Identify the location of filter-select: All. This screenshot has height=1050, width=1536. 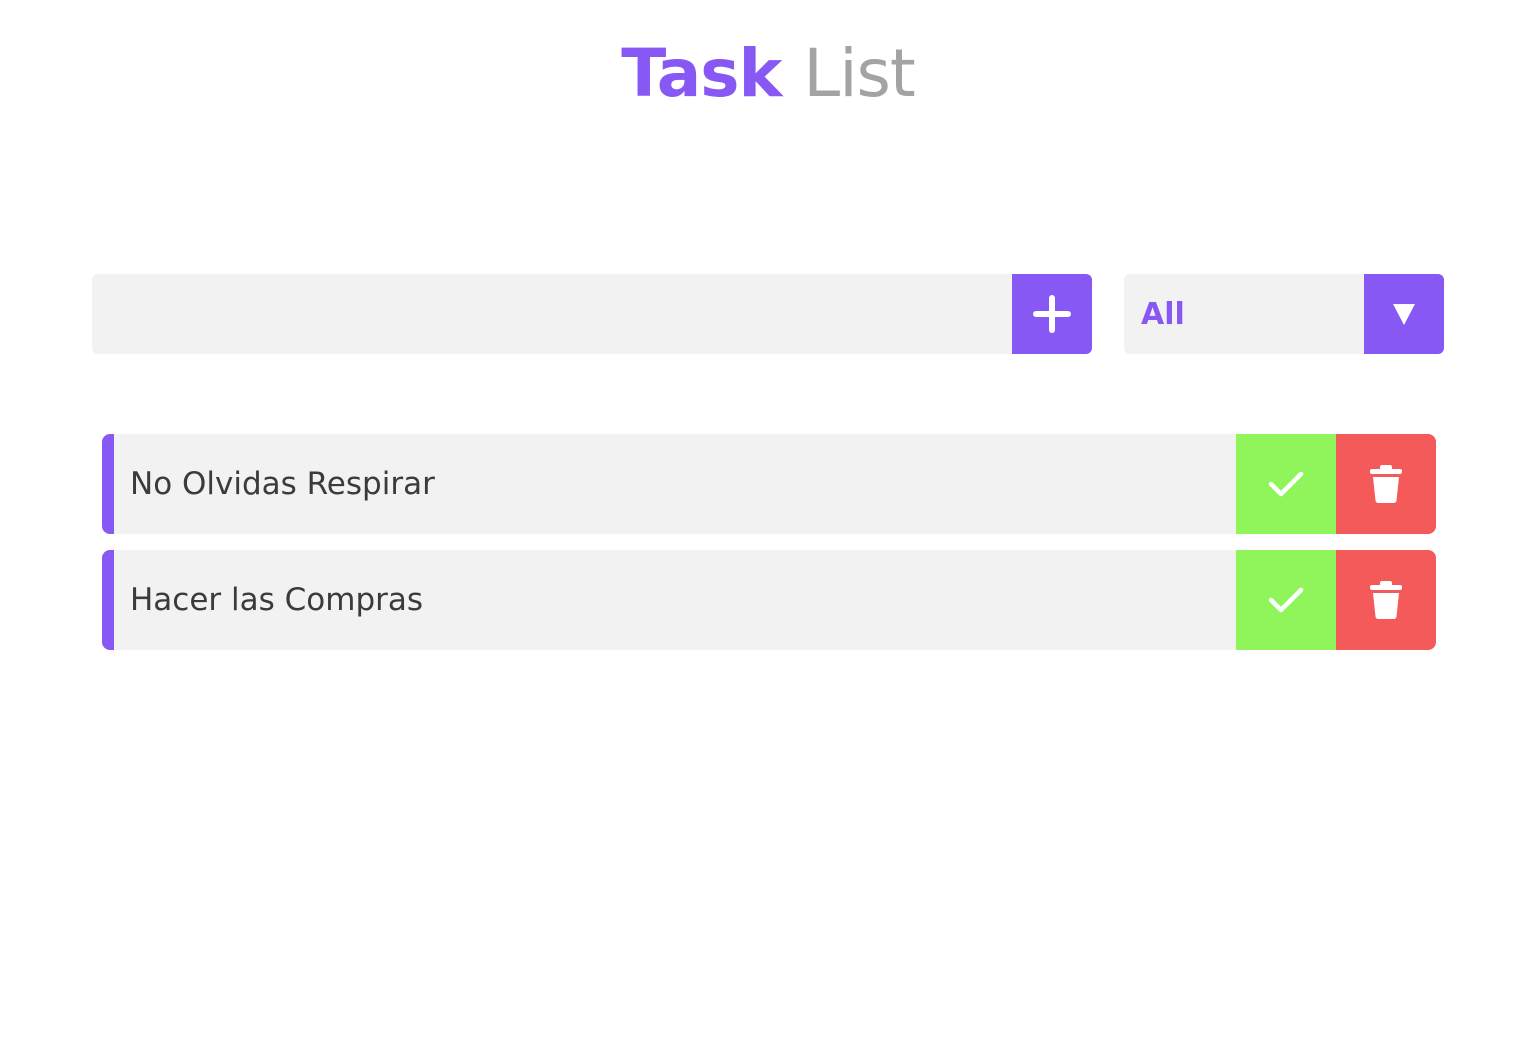
(1284, 314).